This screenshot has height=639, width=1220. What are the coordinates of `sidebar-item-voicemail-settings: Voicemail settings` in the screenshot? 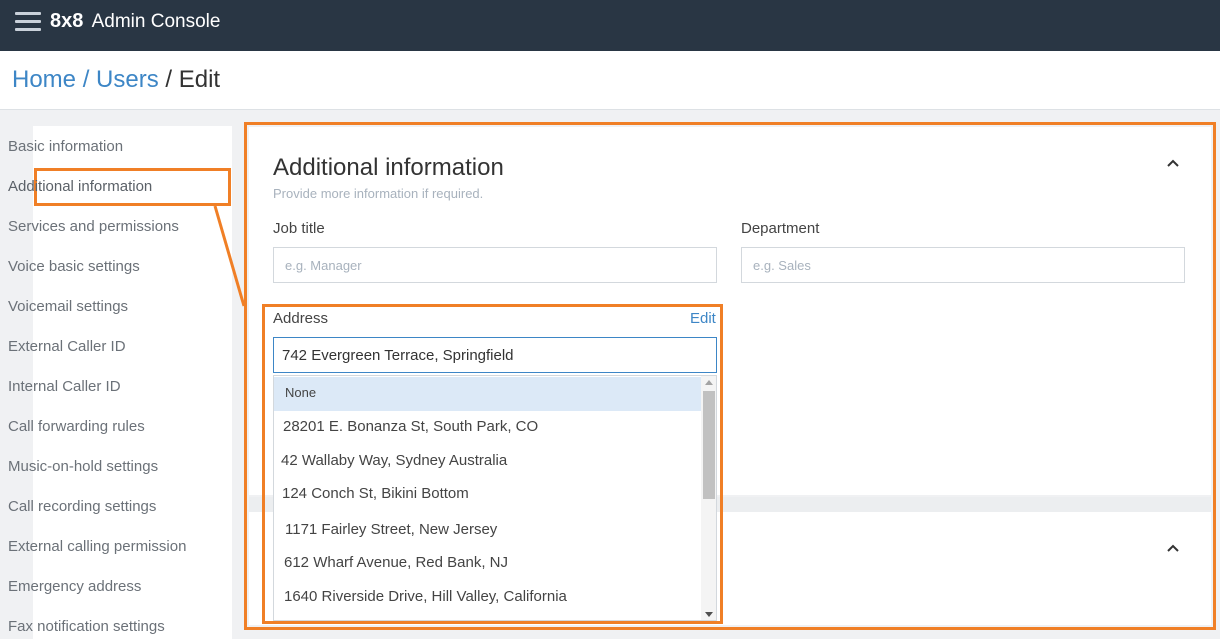 It's located at (68, 306).